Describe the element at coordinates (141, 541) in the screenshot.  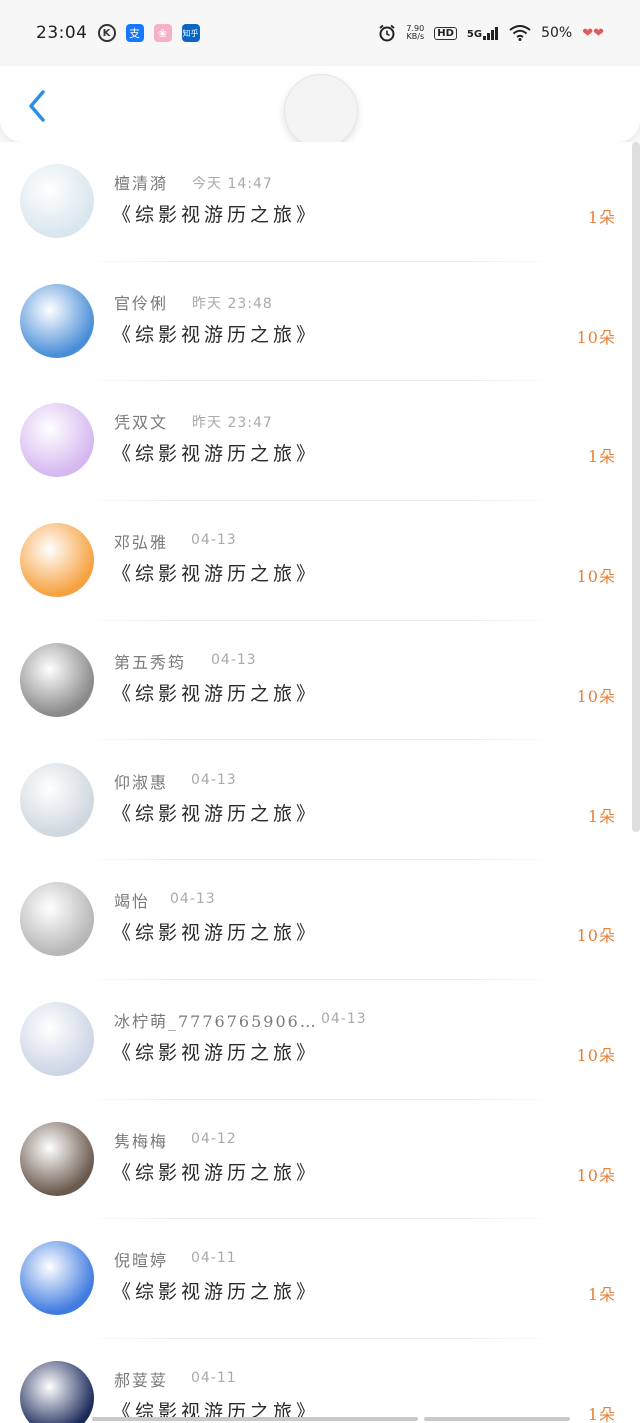
I see `sender-name: 邓弘雅` at that location.